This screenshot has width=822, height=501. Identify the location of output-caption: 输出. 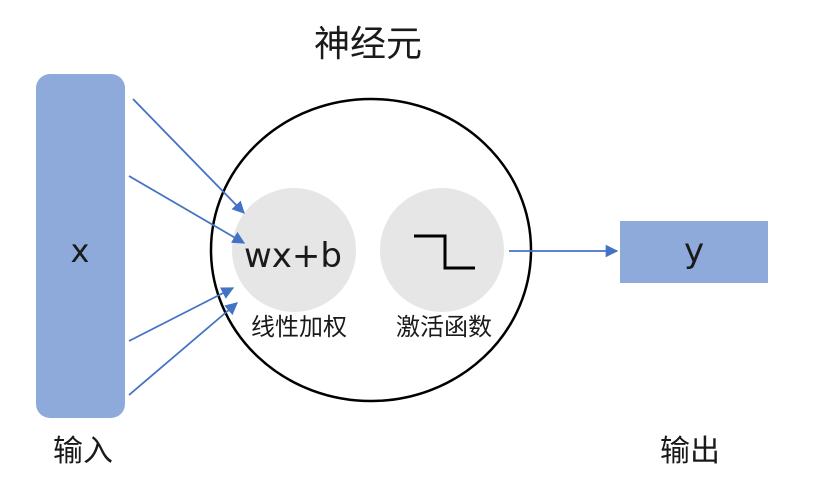
(690, 451).